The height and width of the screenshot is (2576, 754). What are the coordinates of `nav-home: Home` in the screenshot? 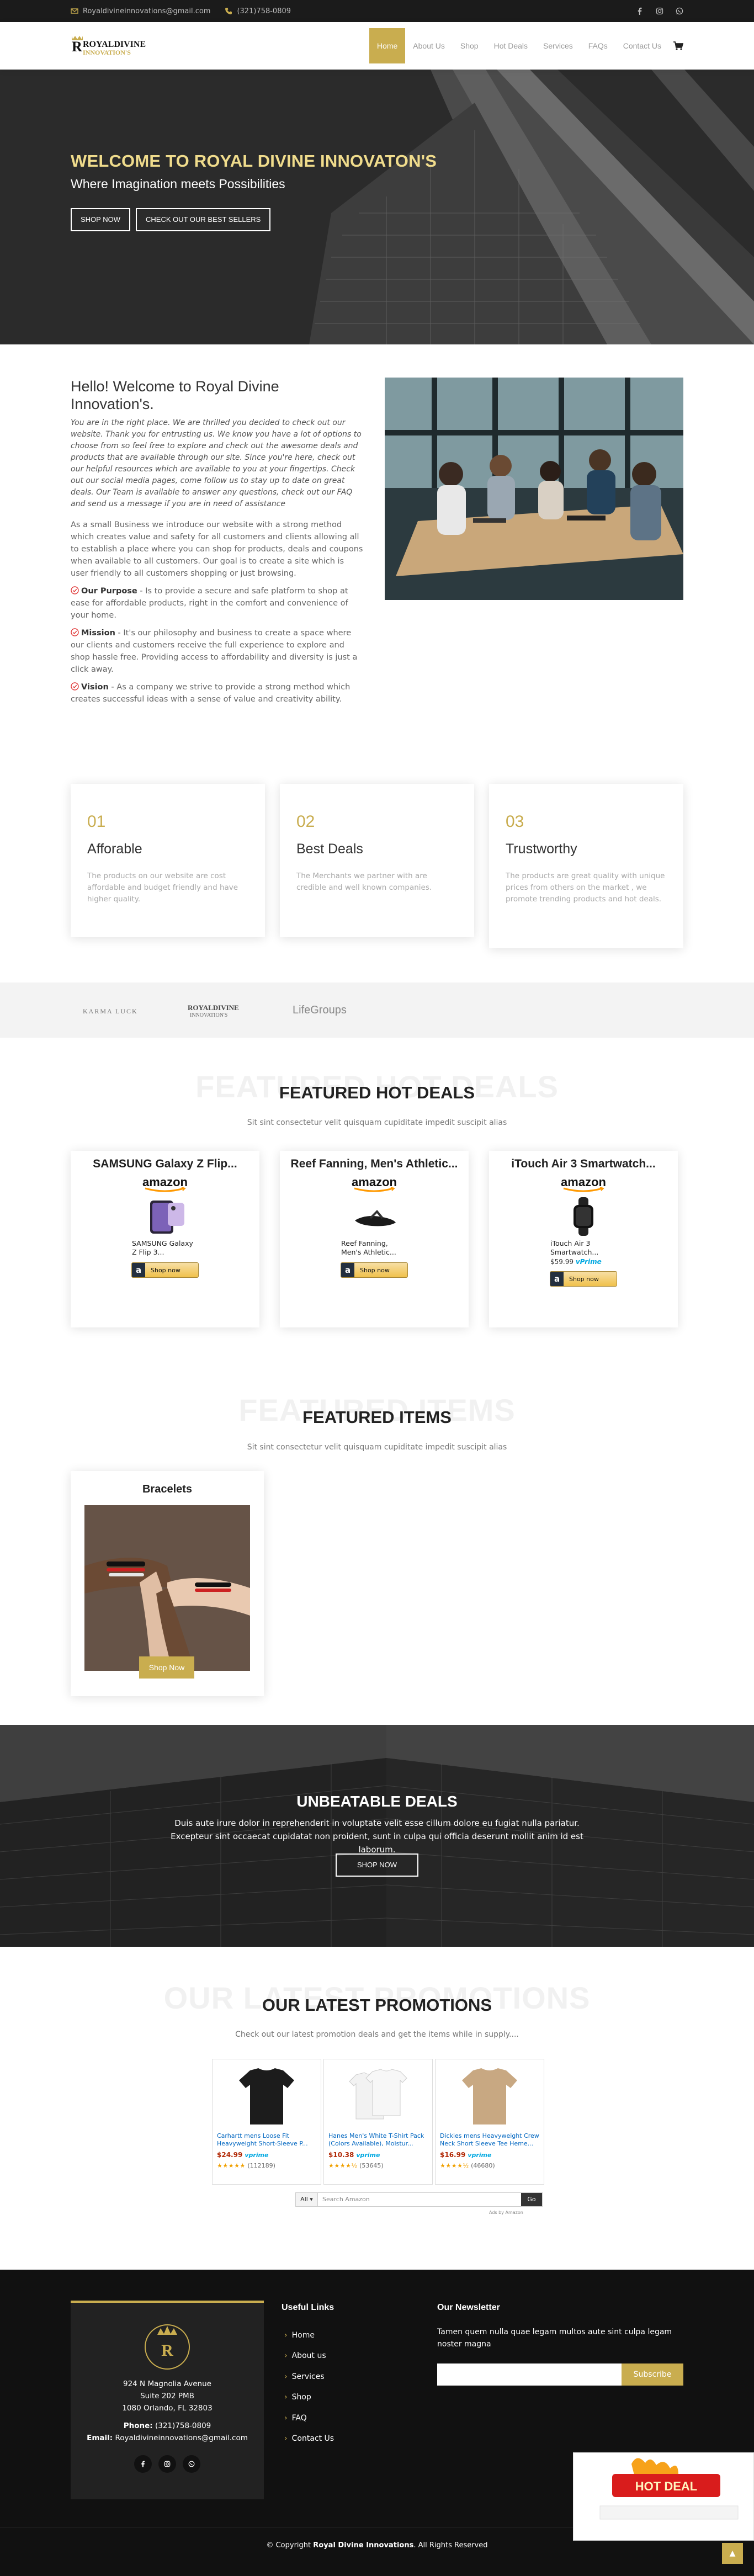 It's located at (388, 45).